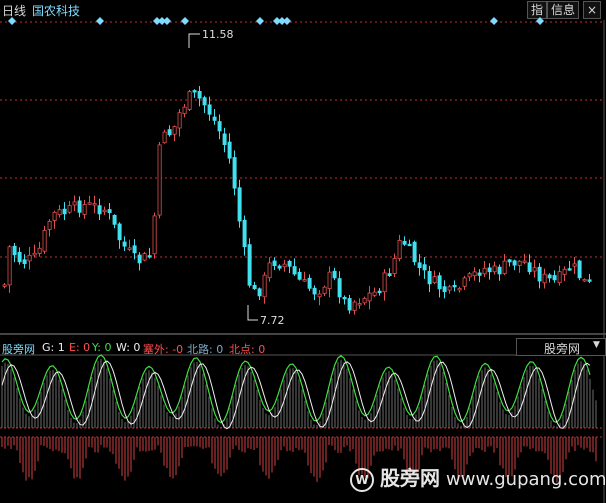 This screenshot has height=503, width=606. What do you see at coordinates (205, 349) in the screenshot?
I see `indicator-beilu: 北路: 0` at bounding box center [205, 349].